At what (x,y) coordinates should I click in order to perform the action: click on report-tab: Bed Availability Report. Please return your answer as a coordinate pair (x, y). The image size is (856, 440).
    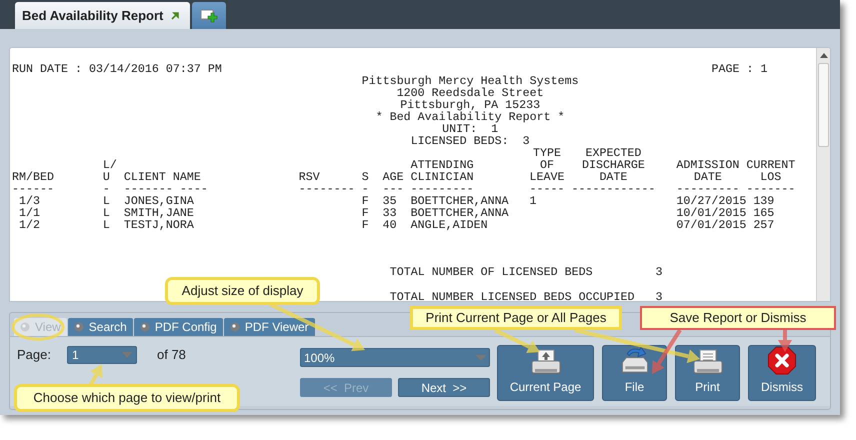
    Looking at the image, I should click on (102, 15).